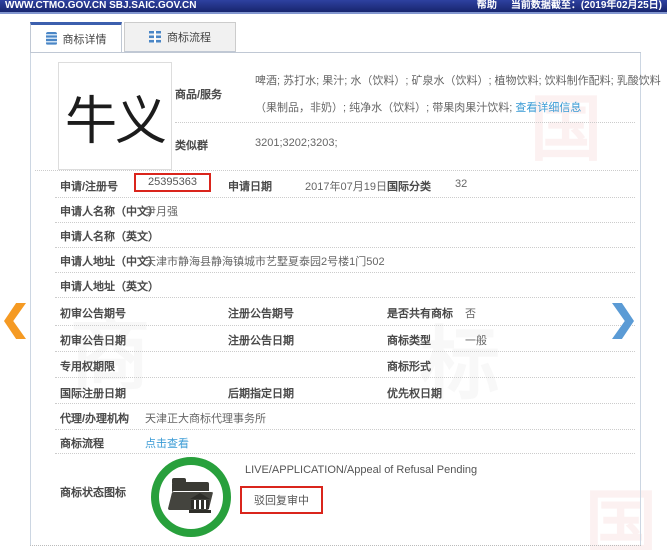 This screenshot has height=550, width=667. What do you see at coordinates (487, 6) in the screenshot?
I see `help-link: 帮助` at bounding box center [487, 6].